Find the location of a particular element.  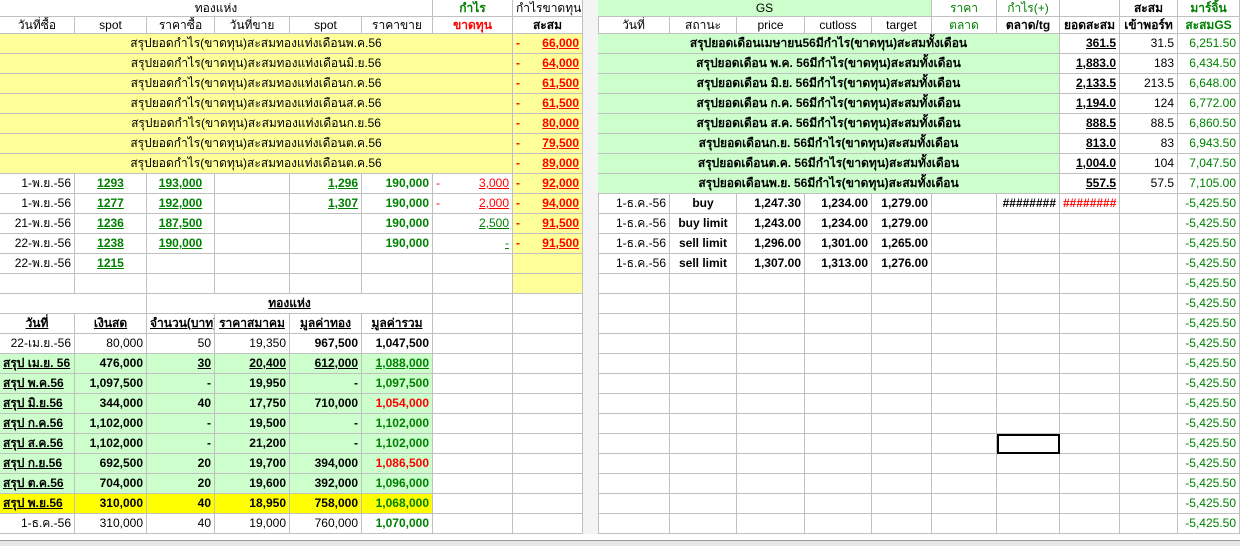

column-header: spot is located at coordinates (111, 25).